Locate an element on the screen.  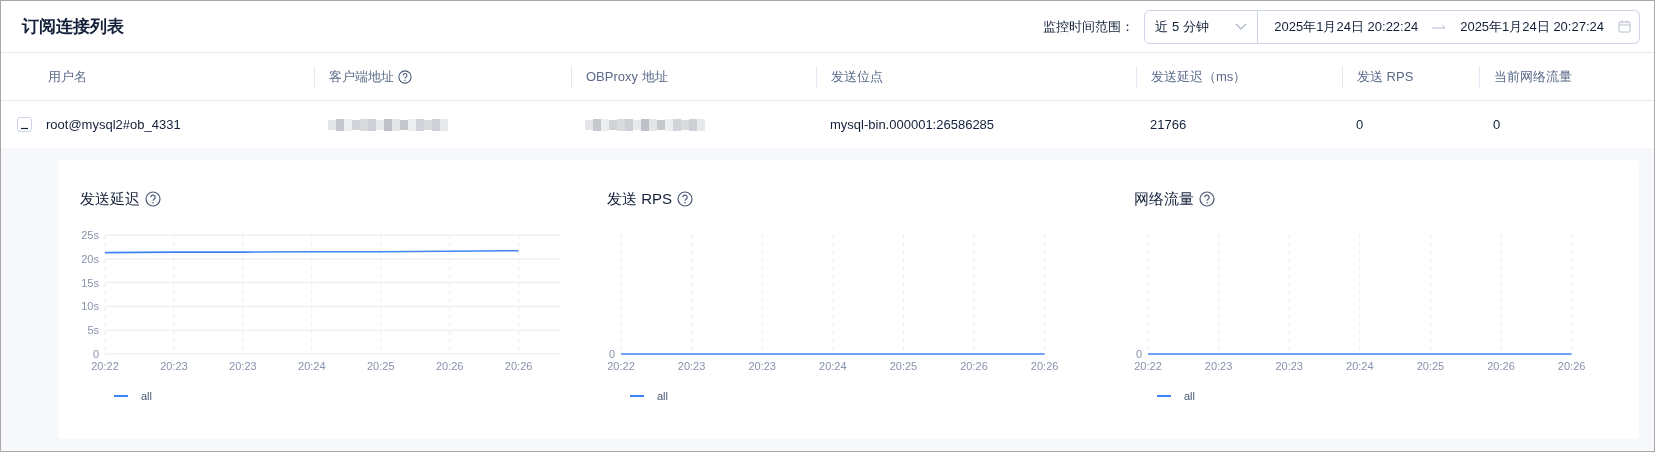
axis-label: 10s is located at coordinates (90, 306).